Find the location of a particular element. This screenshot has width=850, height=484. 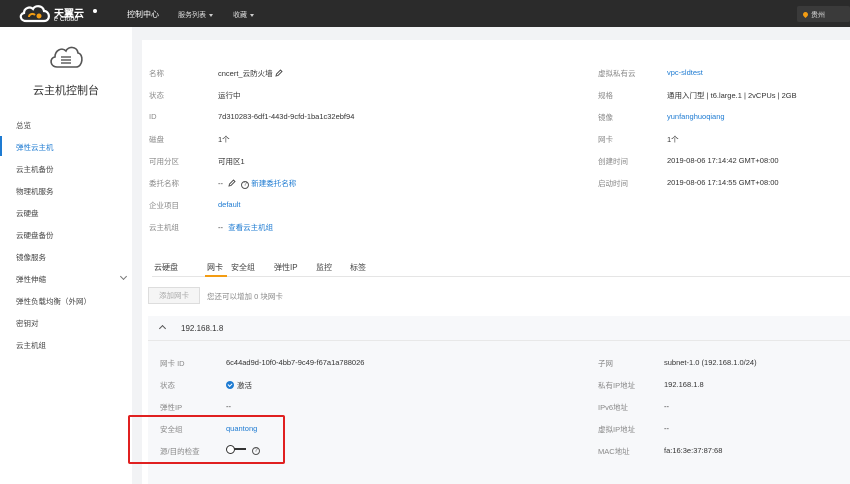

nic-label-eip: 弹性IP is located at coordinates (171, 407).